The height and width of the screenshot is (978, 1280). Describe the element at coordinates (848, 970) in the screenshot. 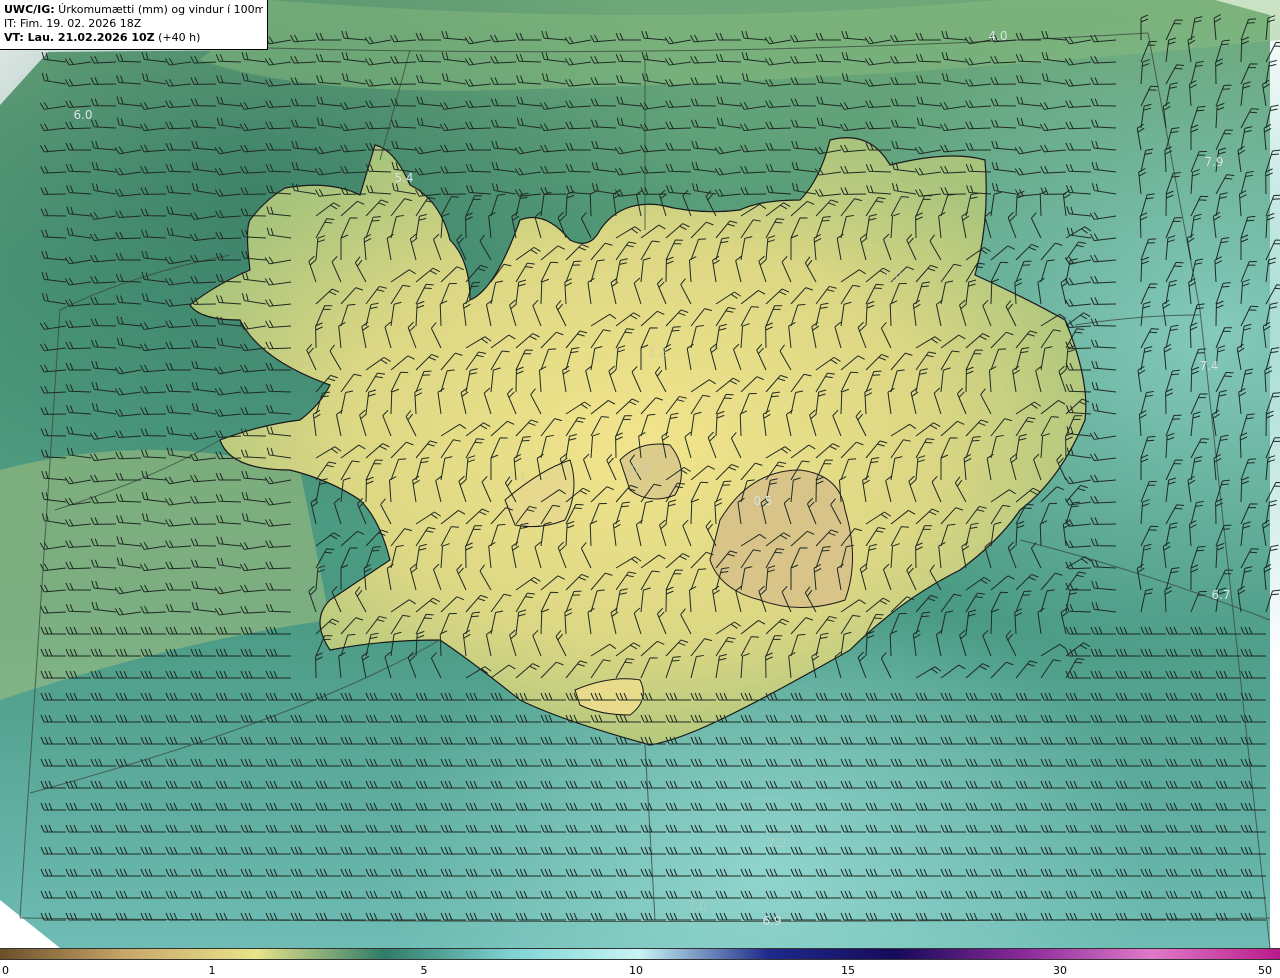

I see `colorbar-tick-label: 15` at that location.